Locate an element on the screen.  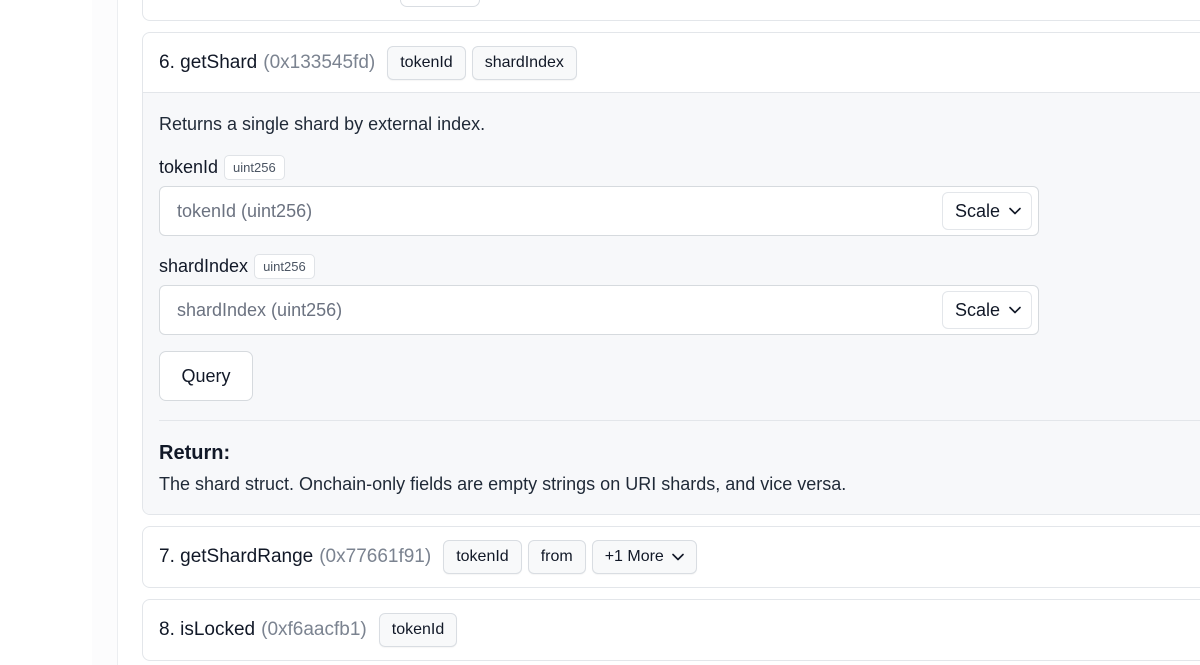
function-card-isLocked: 8. isLocked (0xf6aacfb1) tokenId is located at coordinates (671, 630).